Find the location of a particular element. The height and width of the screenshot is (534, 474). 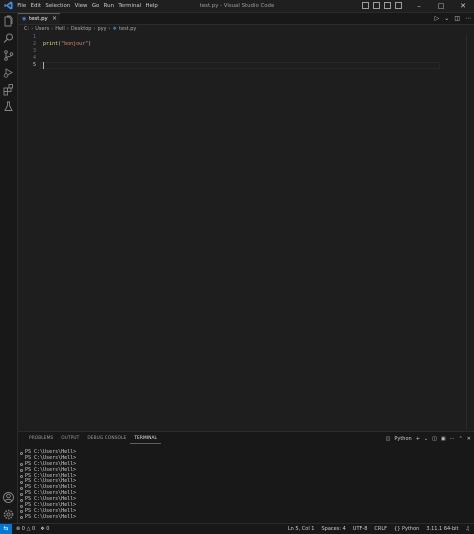

menu-go: Go is located at coordinates (96, 6).